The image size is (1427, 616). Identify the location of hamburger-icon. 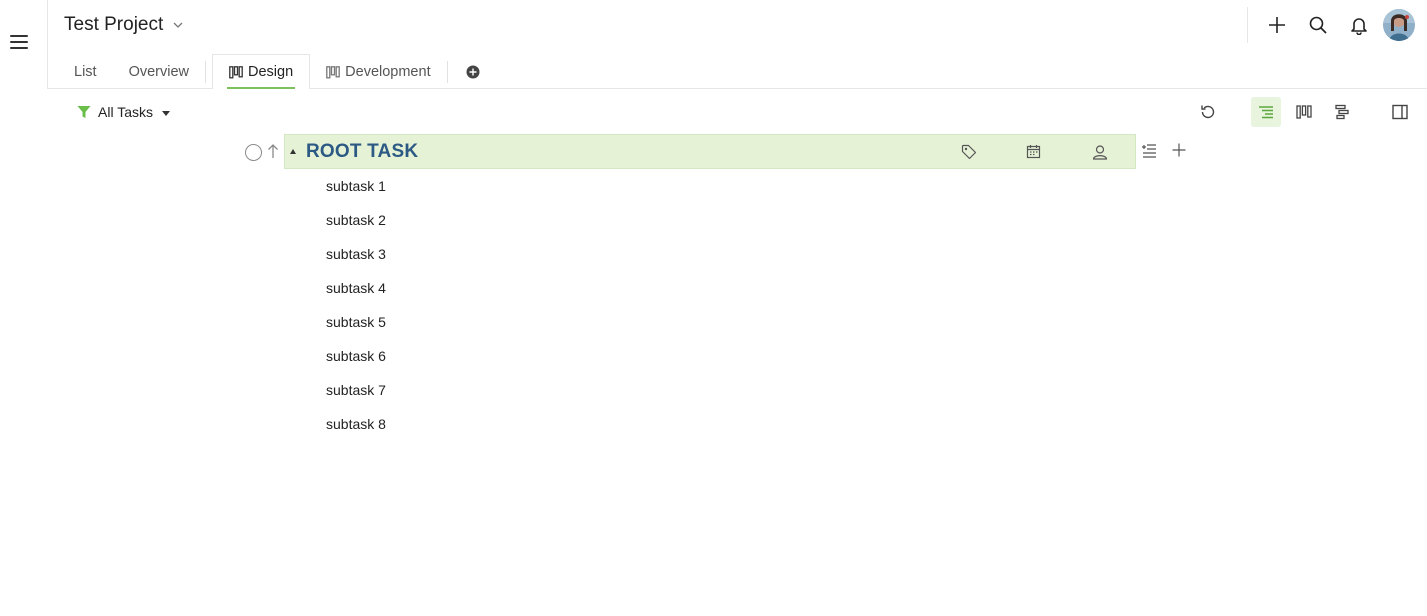
(19, 42).